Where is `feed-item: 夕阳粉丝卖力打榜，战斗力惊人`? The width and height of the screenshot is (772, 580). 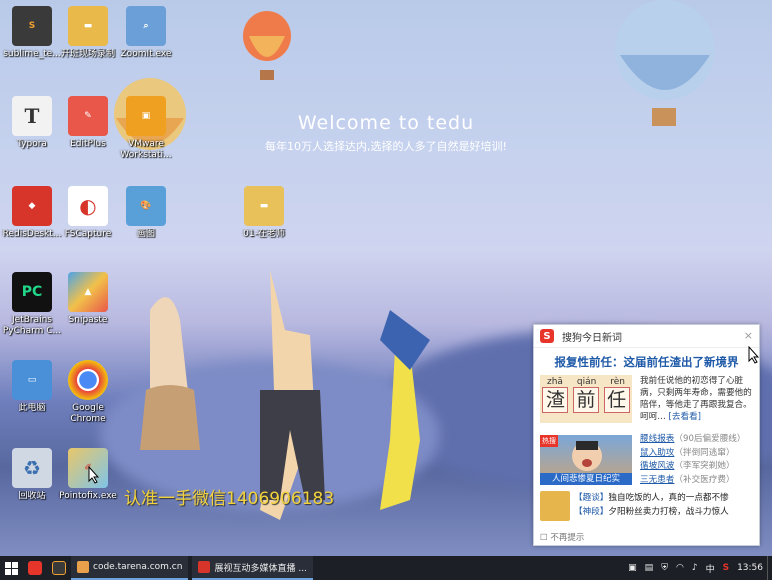 feed-item: 夕阳粉丝卖力打榜，战斗力惊人 is located at coordinates (668, 512).